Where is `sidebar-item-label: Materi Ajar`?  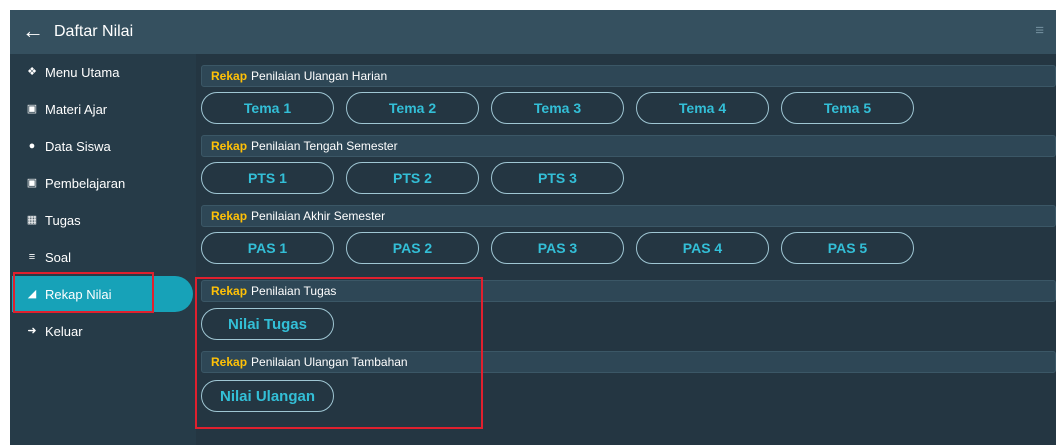
sidebar-item-label: Materi Ajar is located at coordinates (76, 109).